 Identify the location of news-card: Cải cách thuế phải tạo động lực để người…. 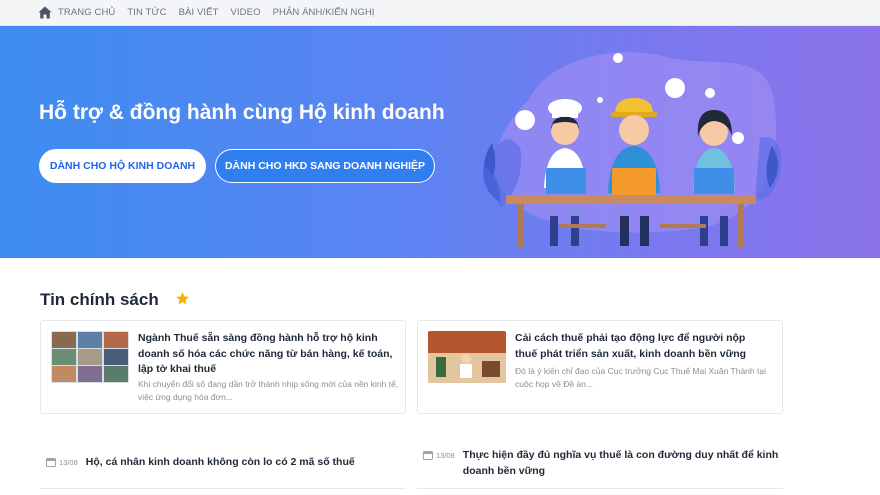
(600, 367).